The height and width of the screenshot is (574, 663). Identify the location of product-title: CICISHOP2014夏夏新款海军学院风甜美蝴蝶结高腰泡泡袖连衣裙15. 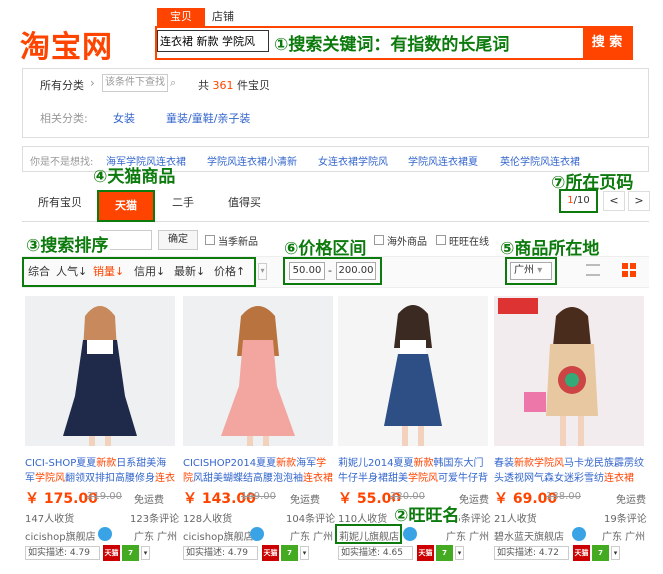
(258, 471).